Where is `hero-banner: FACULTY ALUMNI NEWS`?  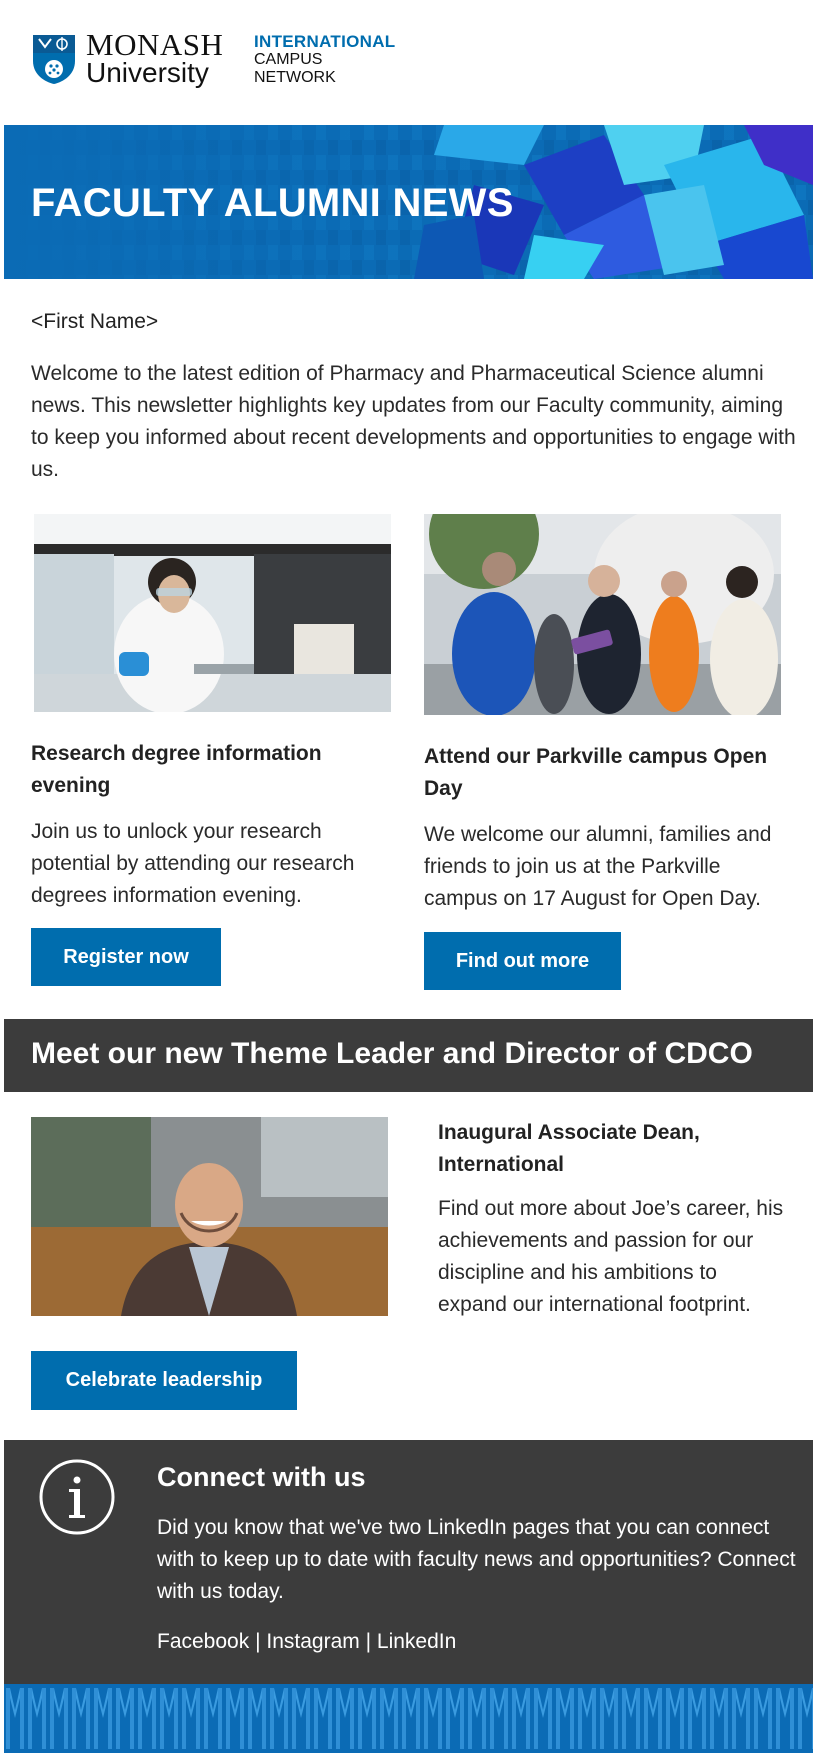
hero-banner: FACULTY ALUMNI NEWS is located at coordinates (408, 202).